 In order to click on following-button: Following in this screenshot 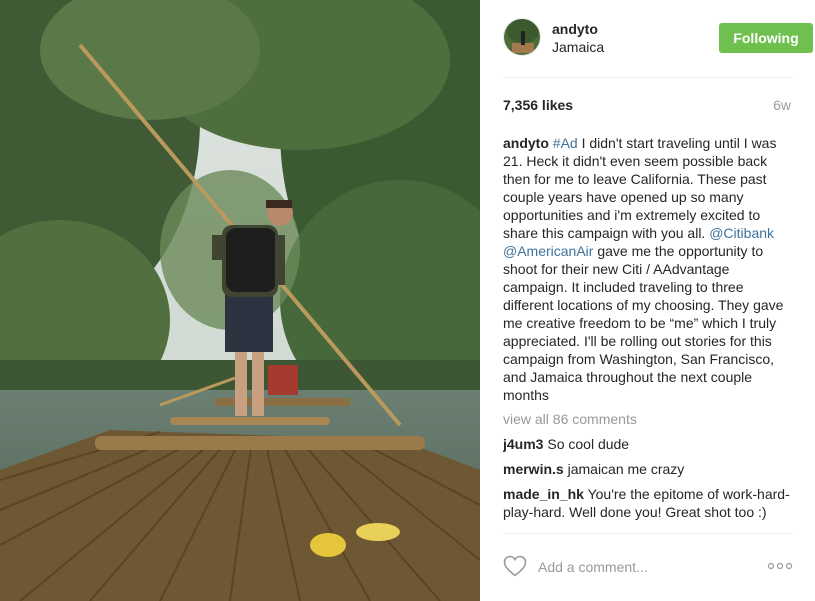, I will do `click(766, 38)`.